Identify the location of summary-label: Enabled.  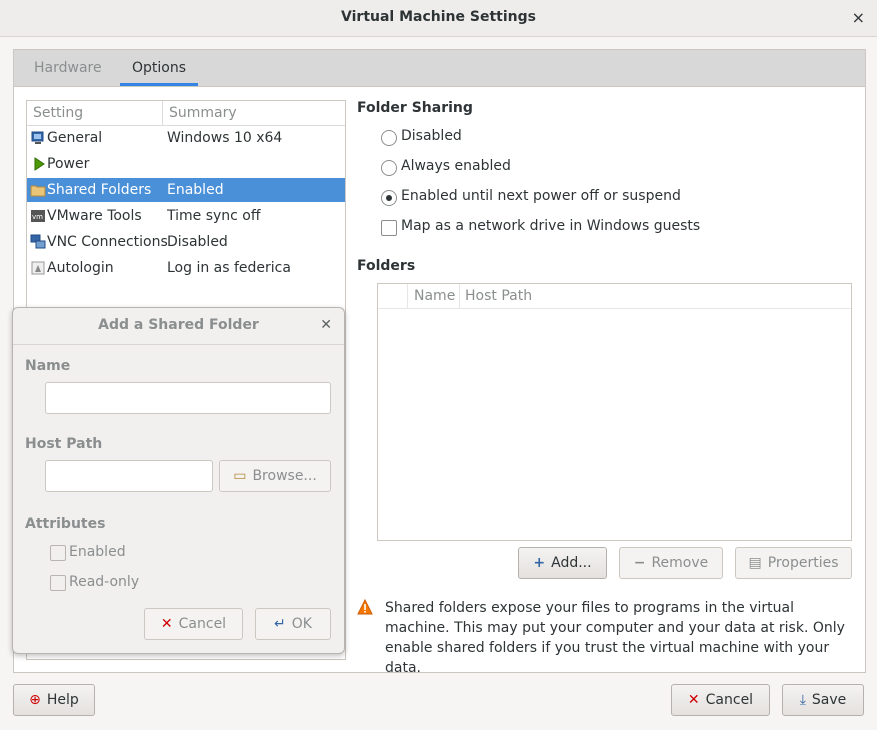
(195, 190).